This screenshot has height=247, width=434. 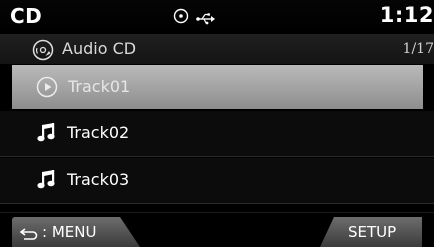 What do you see at coordinates (217, 49) in the screenshot?
I see `album-header: Audio CD 1/17` at bounding box center [217, 49].